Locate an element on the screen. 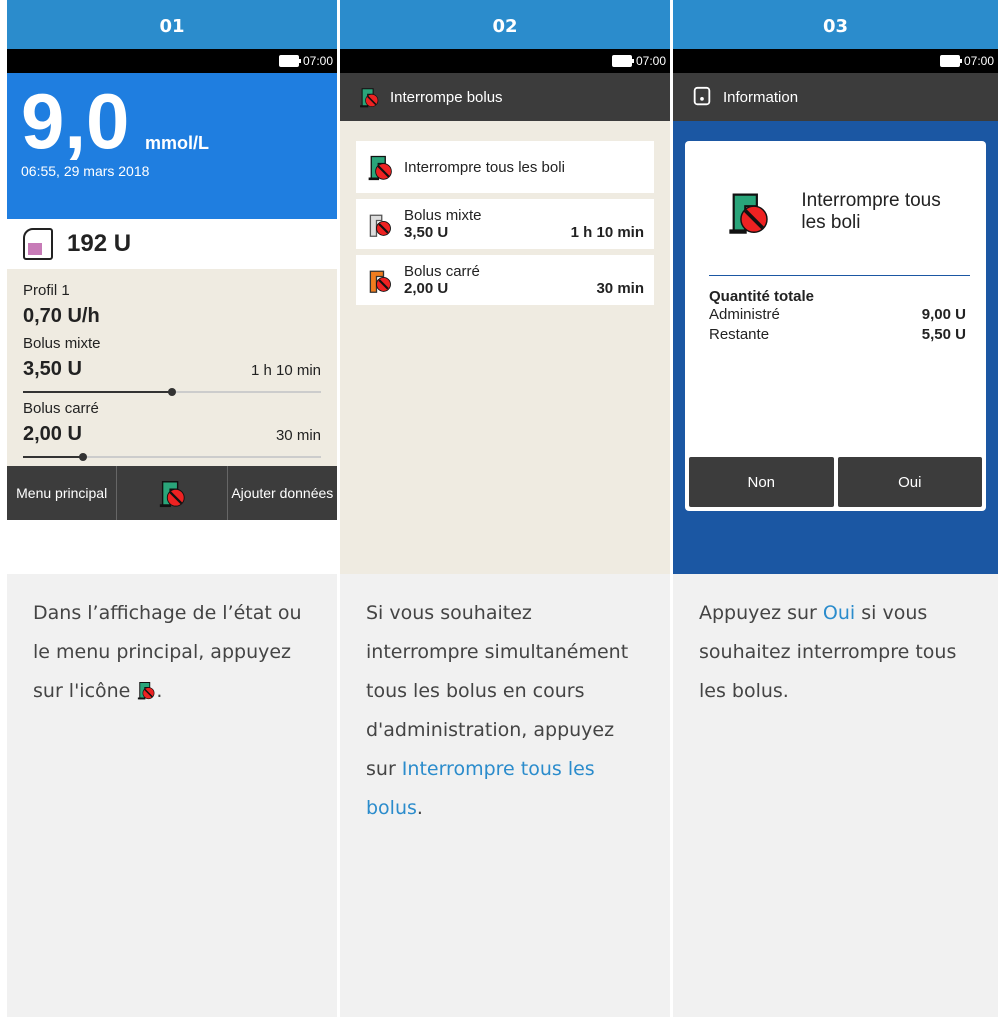  bolus-mixte-row: 3,50 U 1 h 10 min is located at coordinates (172, 369).